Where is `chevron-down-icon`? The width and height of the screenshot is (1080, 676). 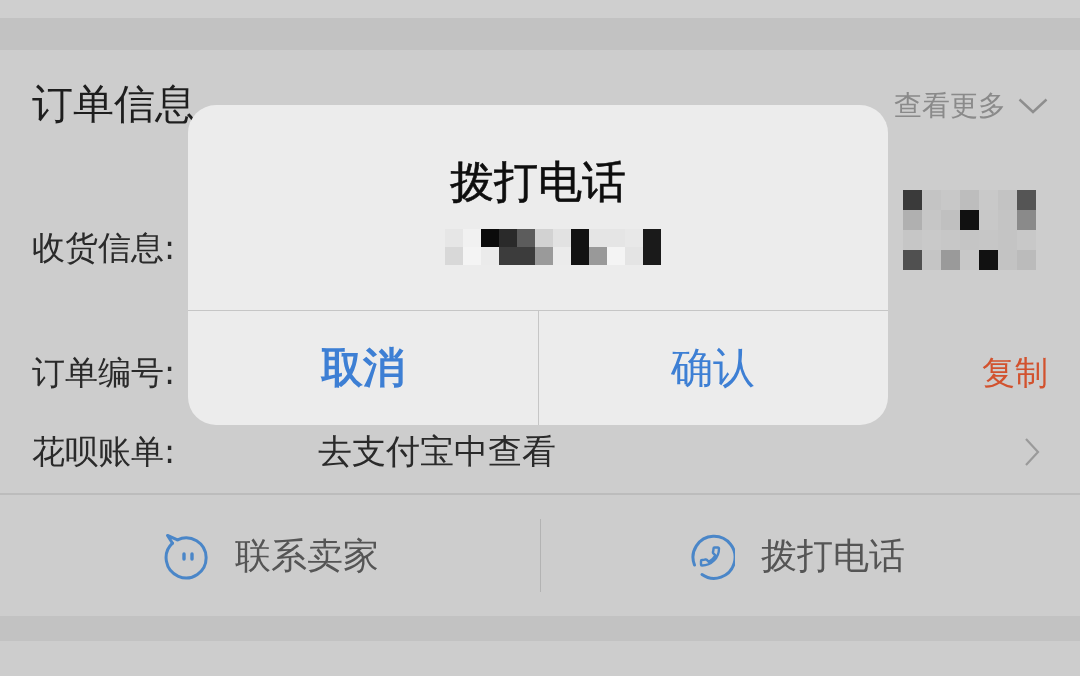
chevron-down-icon is located at coordinates (1033, 106).